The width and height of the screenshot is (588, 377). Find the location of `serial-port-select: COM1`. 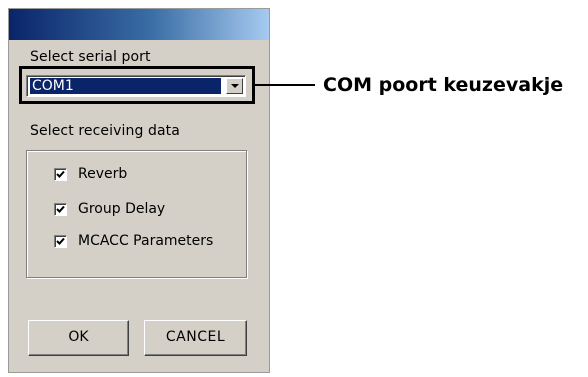

serial-port-select: COM1 is located at coordinates (136, 86).